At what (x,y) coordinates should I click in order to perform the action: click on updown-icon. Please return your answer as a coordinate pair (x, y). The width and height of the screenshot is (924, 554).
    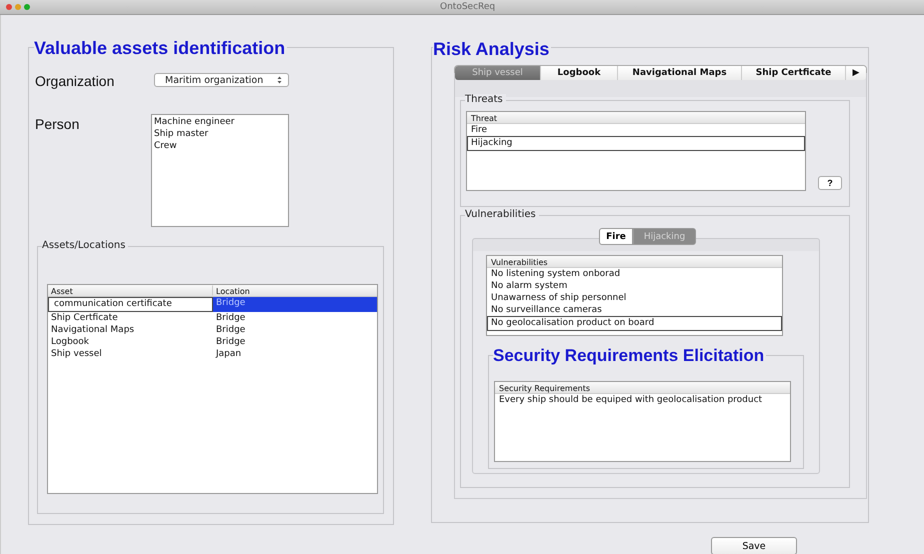
    Looking at the image, I should click on (279, 80).